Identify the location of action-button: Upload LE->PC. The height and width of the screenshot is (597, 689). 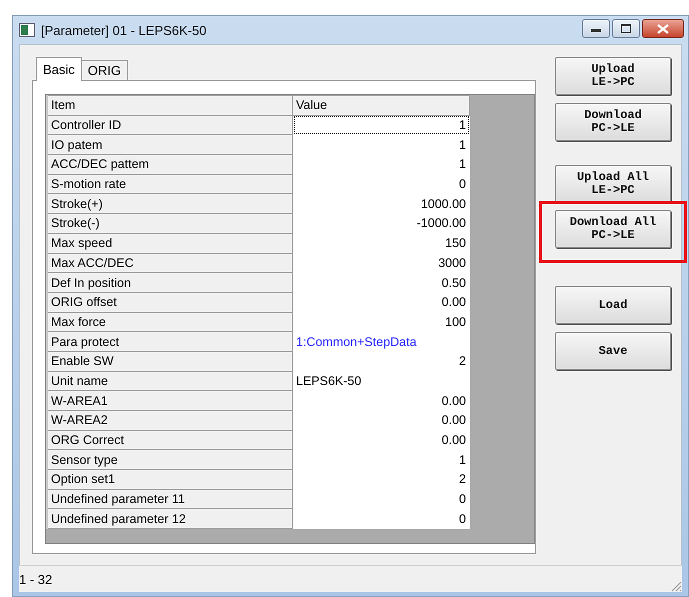
(613, 76).